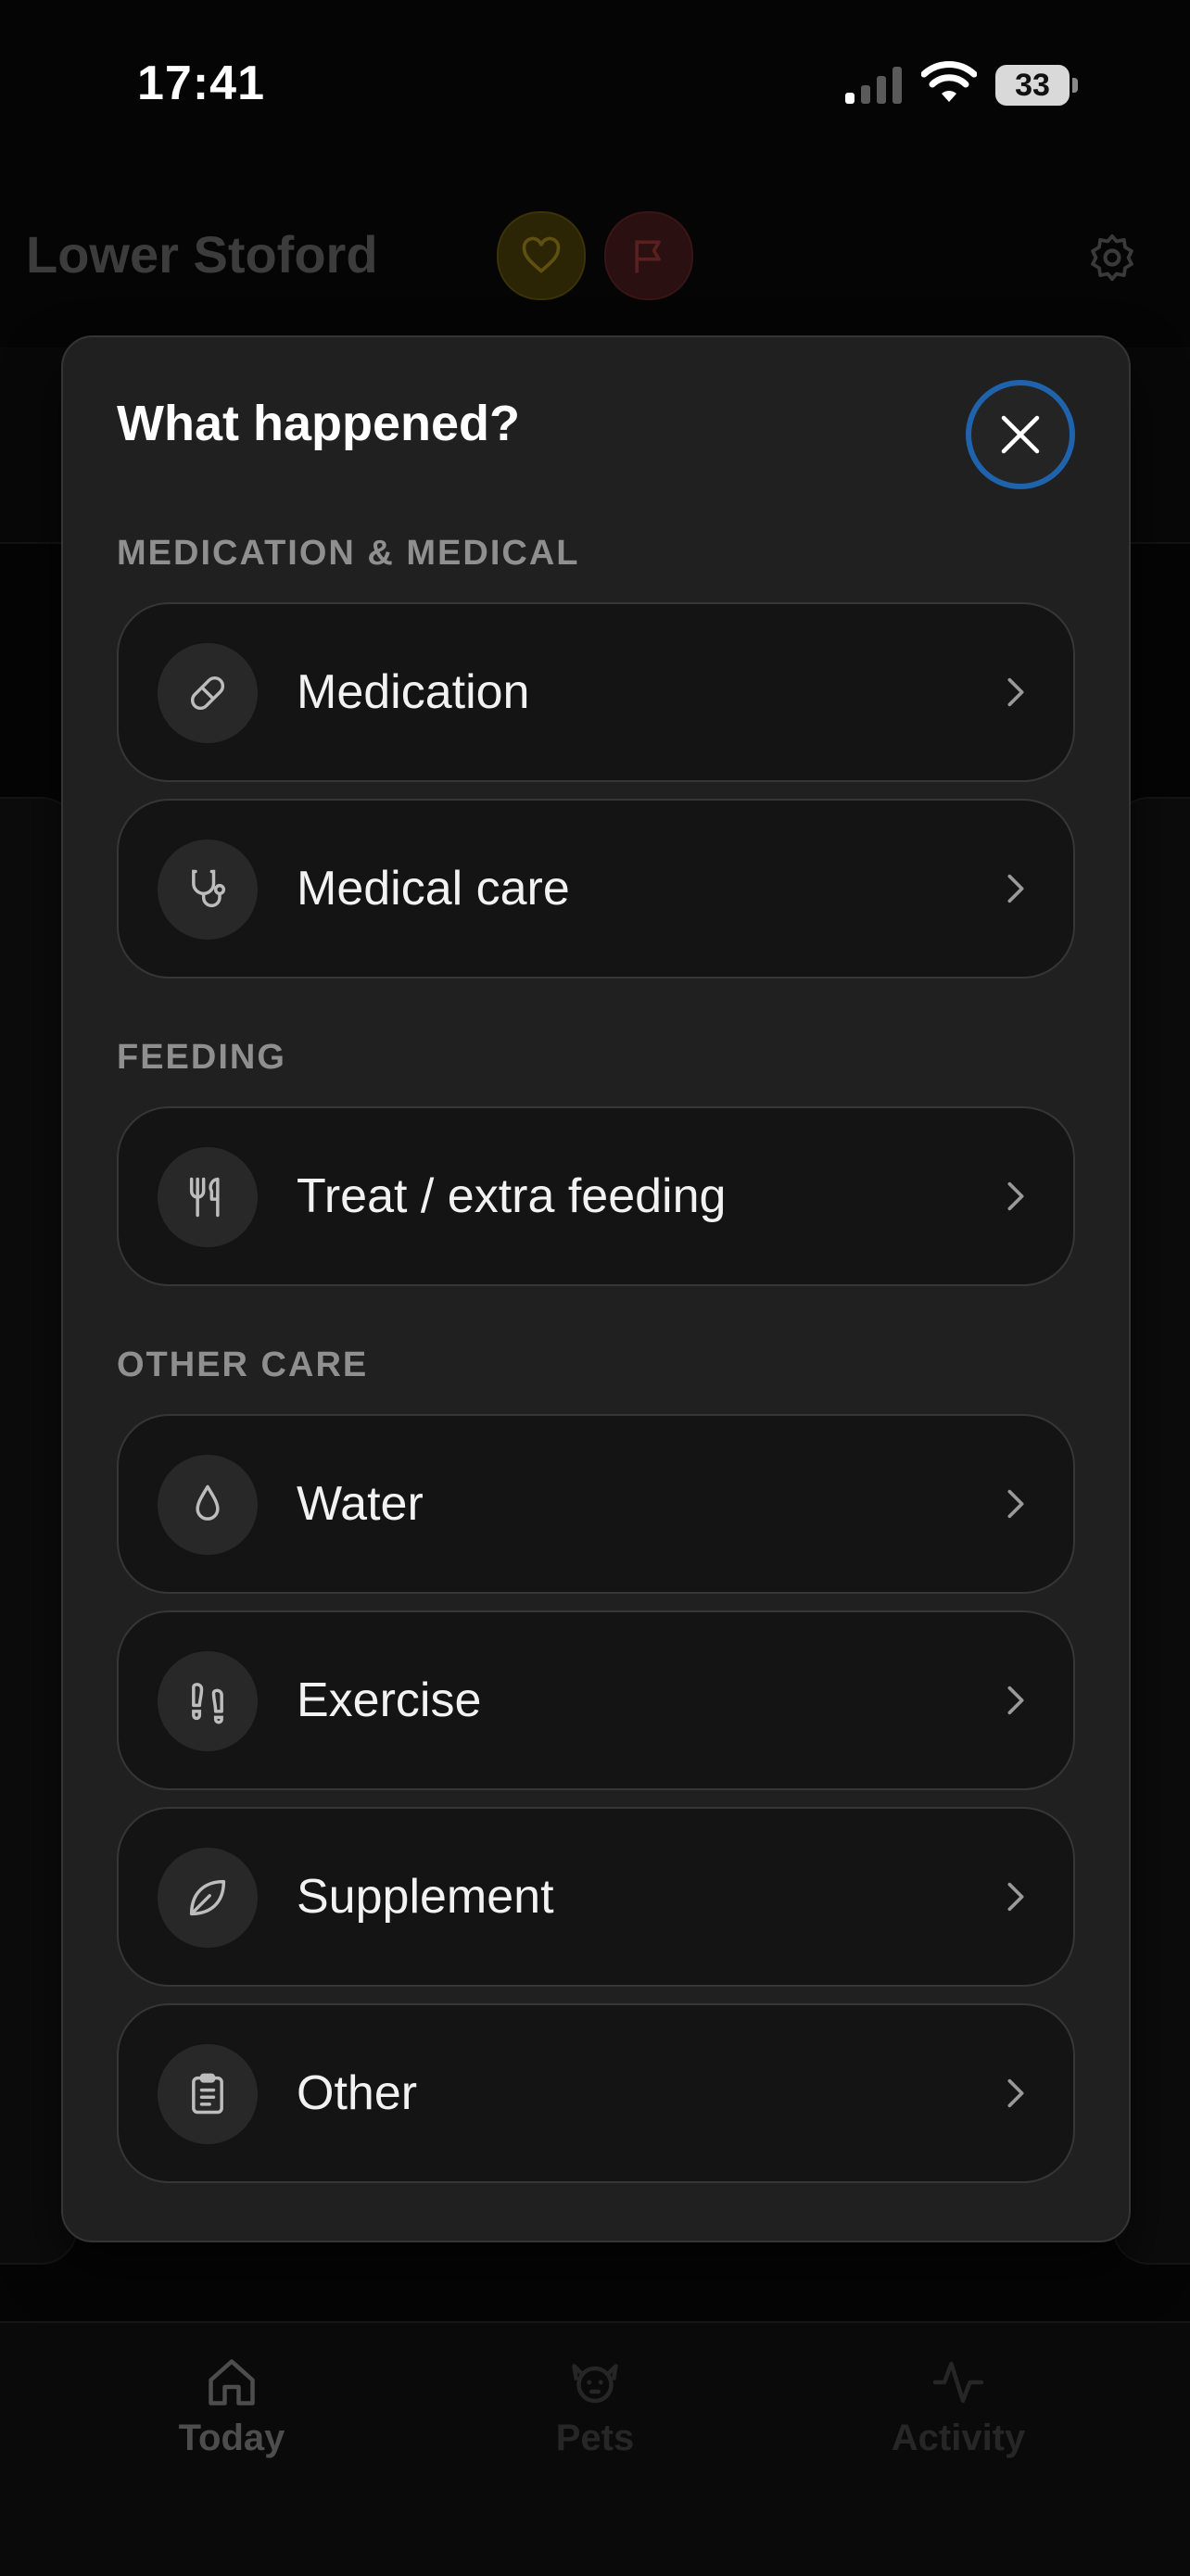 This screenshot has height=2576, width=1190. Describe the element at coordinates (595, 2384) in the screenshot. I see `dog-icon` at that location.